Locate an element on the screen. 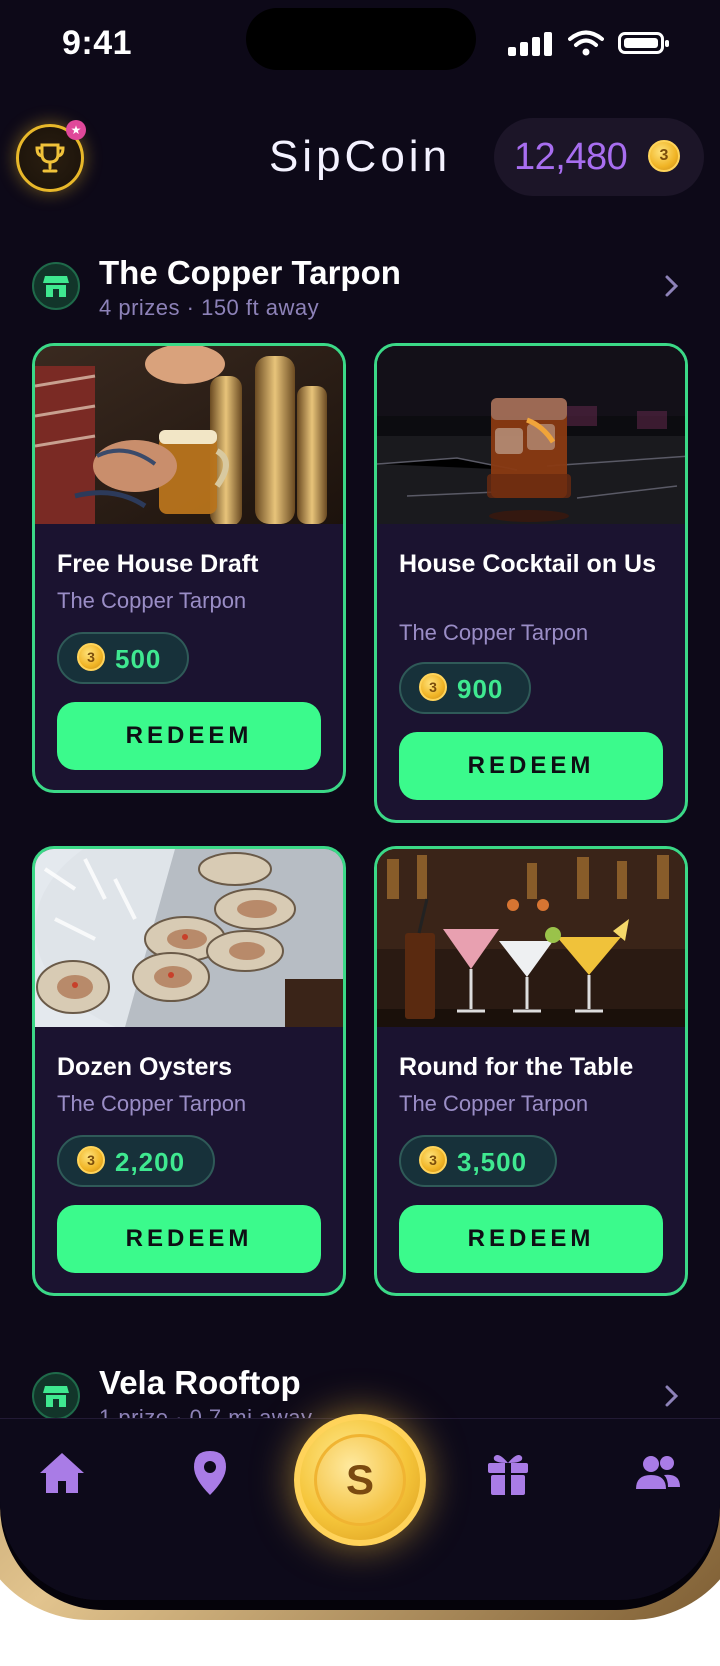 The height and width of the screenshot is (1666, 720). prize-price: 3 2,200 is located at coordinates (136, 1161).